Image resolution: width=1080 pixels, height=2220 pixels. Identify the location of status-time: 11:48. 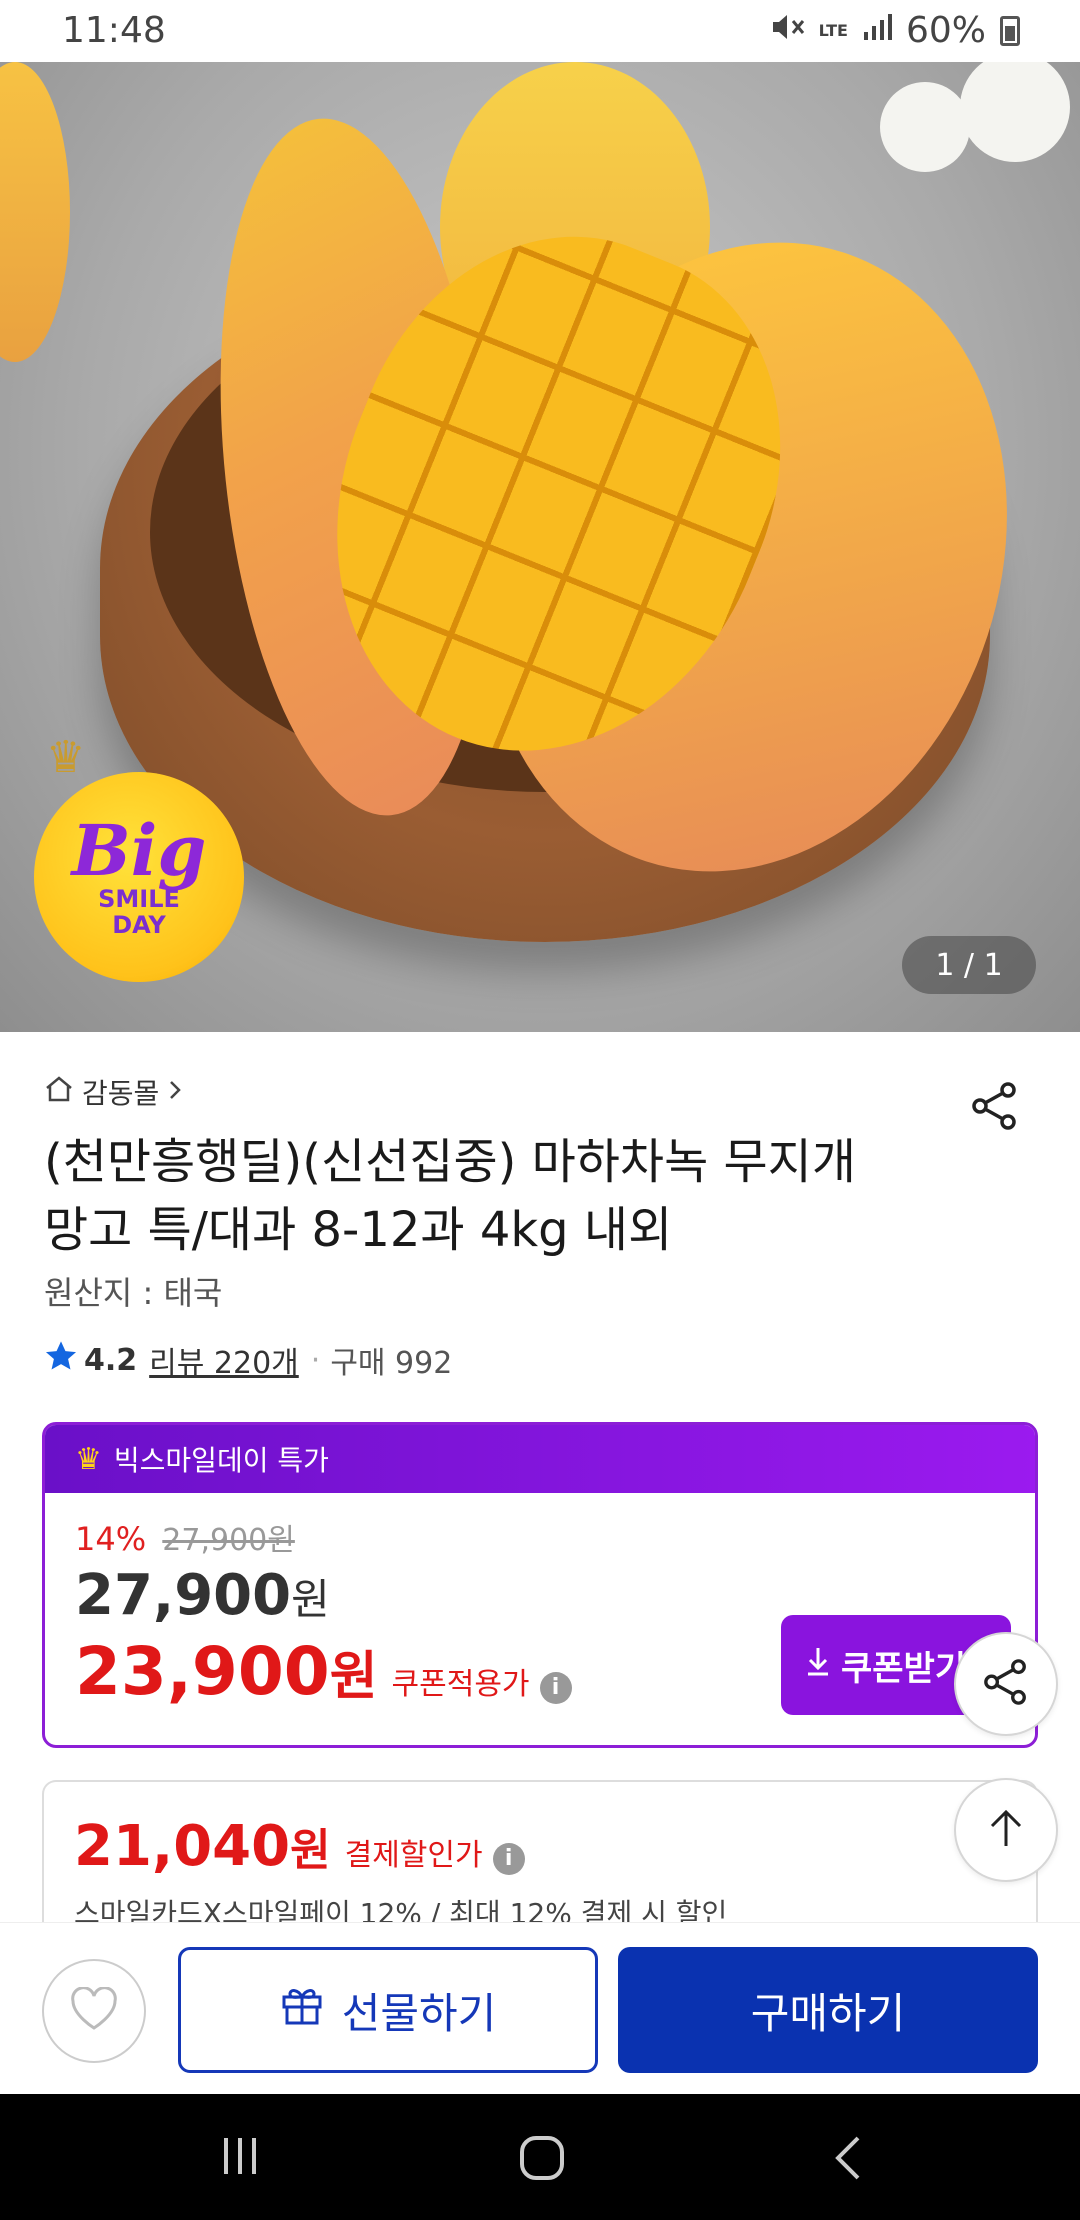
(114, 30).